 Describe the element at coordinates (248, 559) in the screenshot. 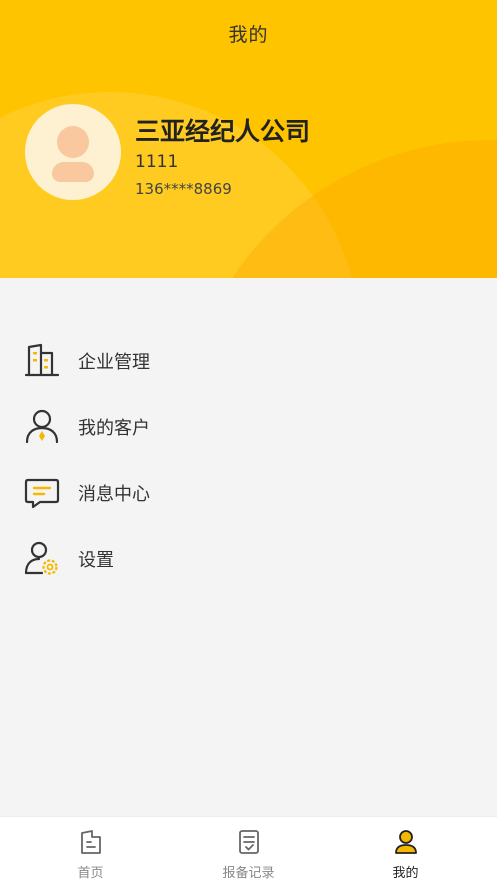

I see `menu-item-settings: 设置` at that location.